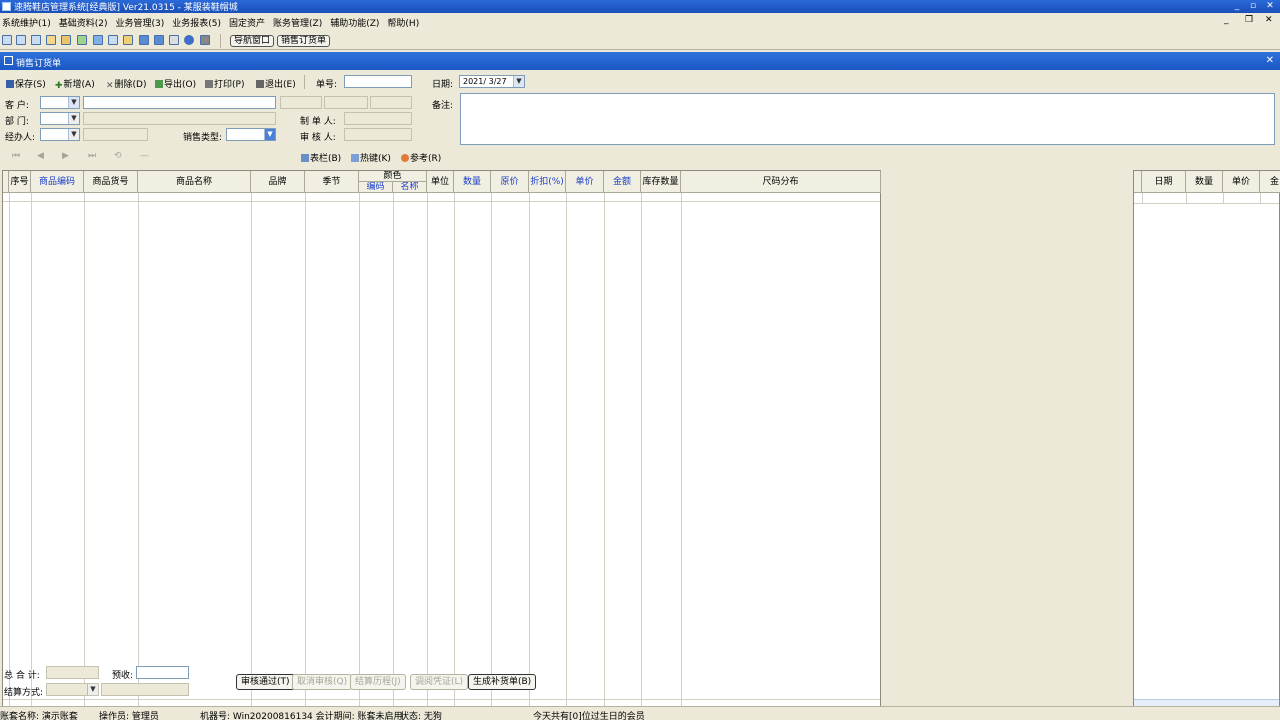  I want to click on toolbar-refresh-icon, so click(82, 40).